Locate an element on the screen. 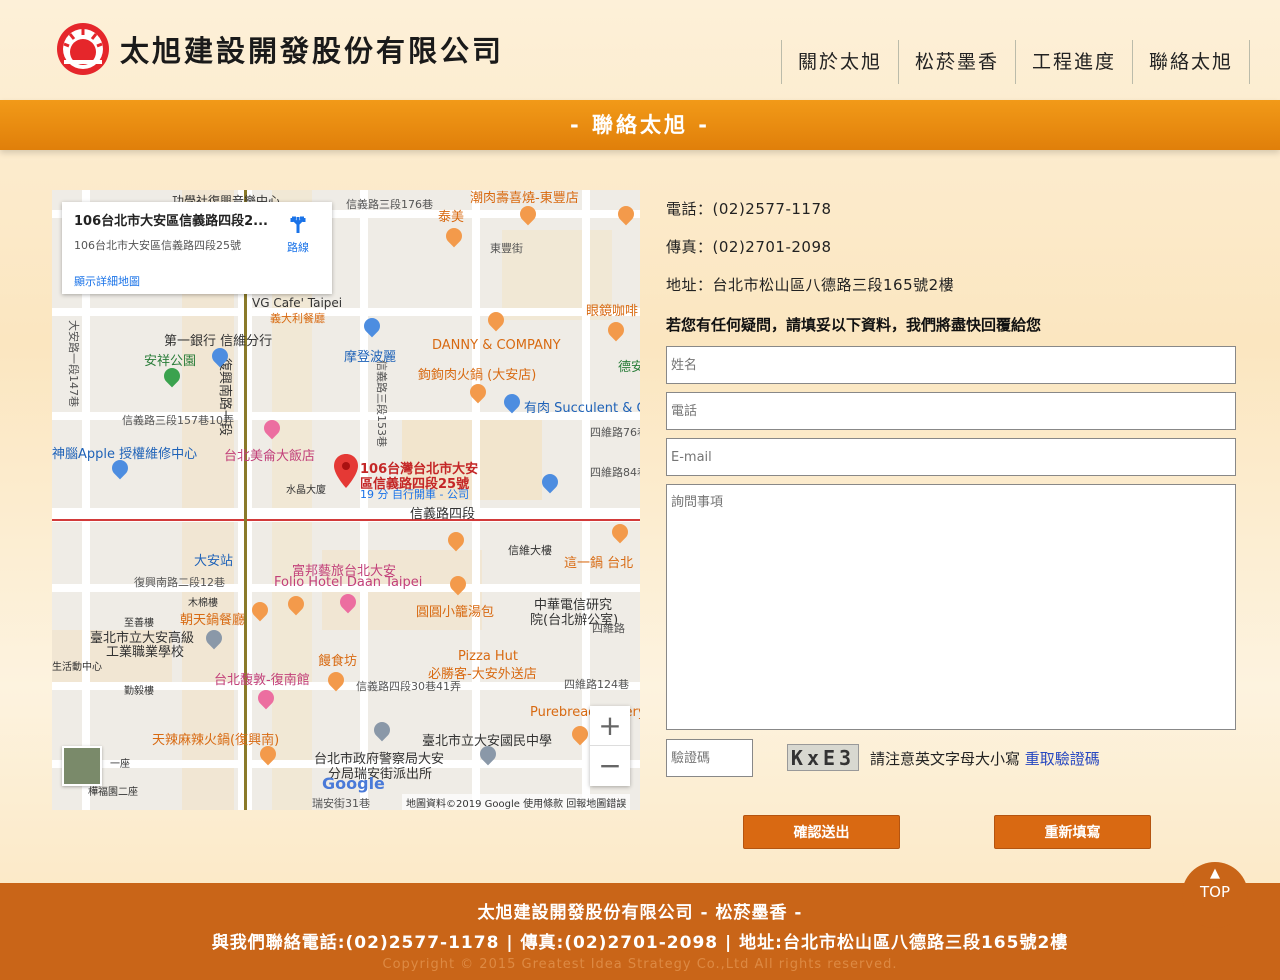 The width and height of the screenshot is (1280, 980). map-label: 安祥公園 is located at coordinates (170, 361).